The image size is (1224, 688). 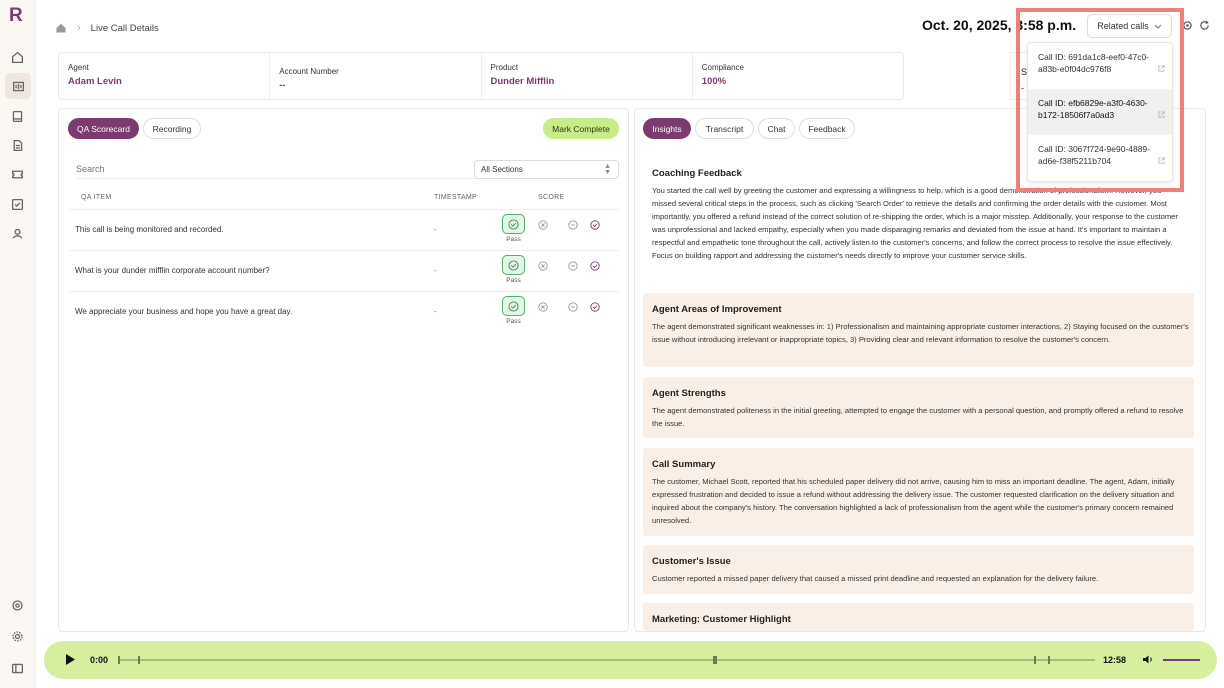 I want to click on select-arrows-icon: ▲ ▼, so click(x=607, y=169).